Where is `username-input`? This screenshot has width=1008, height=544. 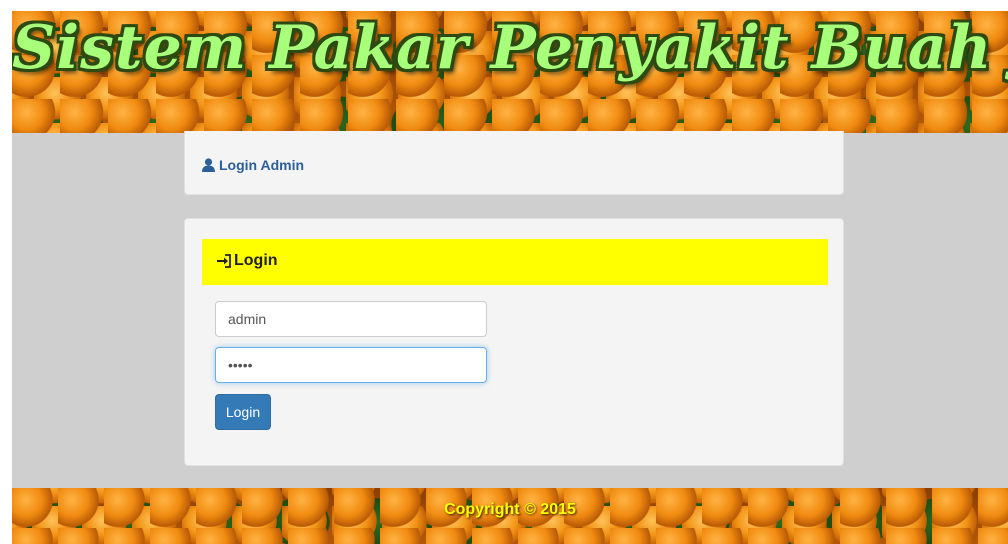 username-input is located at coordinates (351, 319).